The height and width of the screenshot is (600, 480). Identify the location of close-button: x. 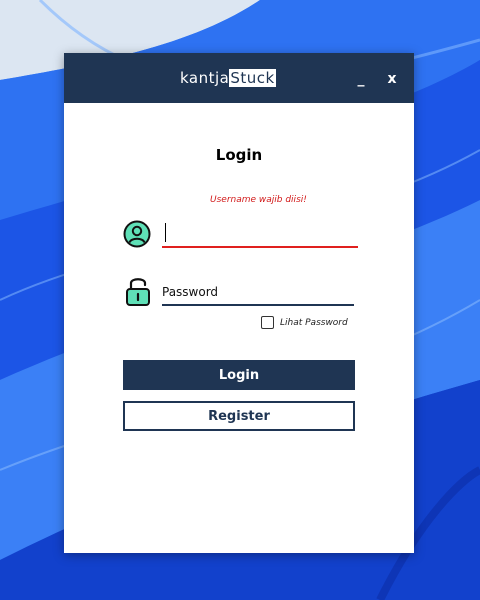
(392, 79).